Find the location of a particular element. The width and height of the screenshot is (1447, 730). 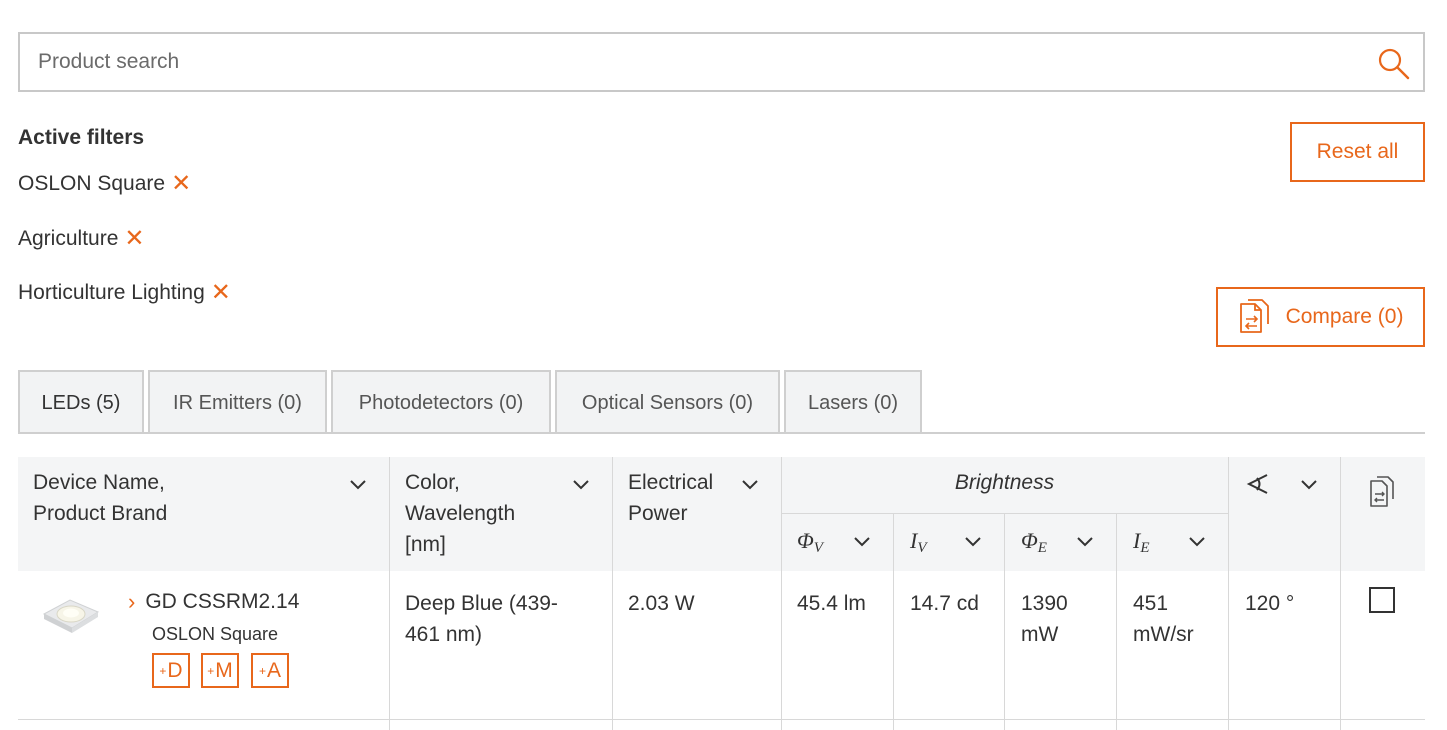

header-luminous-intensity: IV is located at coordinates (918, 544).